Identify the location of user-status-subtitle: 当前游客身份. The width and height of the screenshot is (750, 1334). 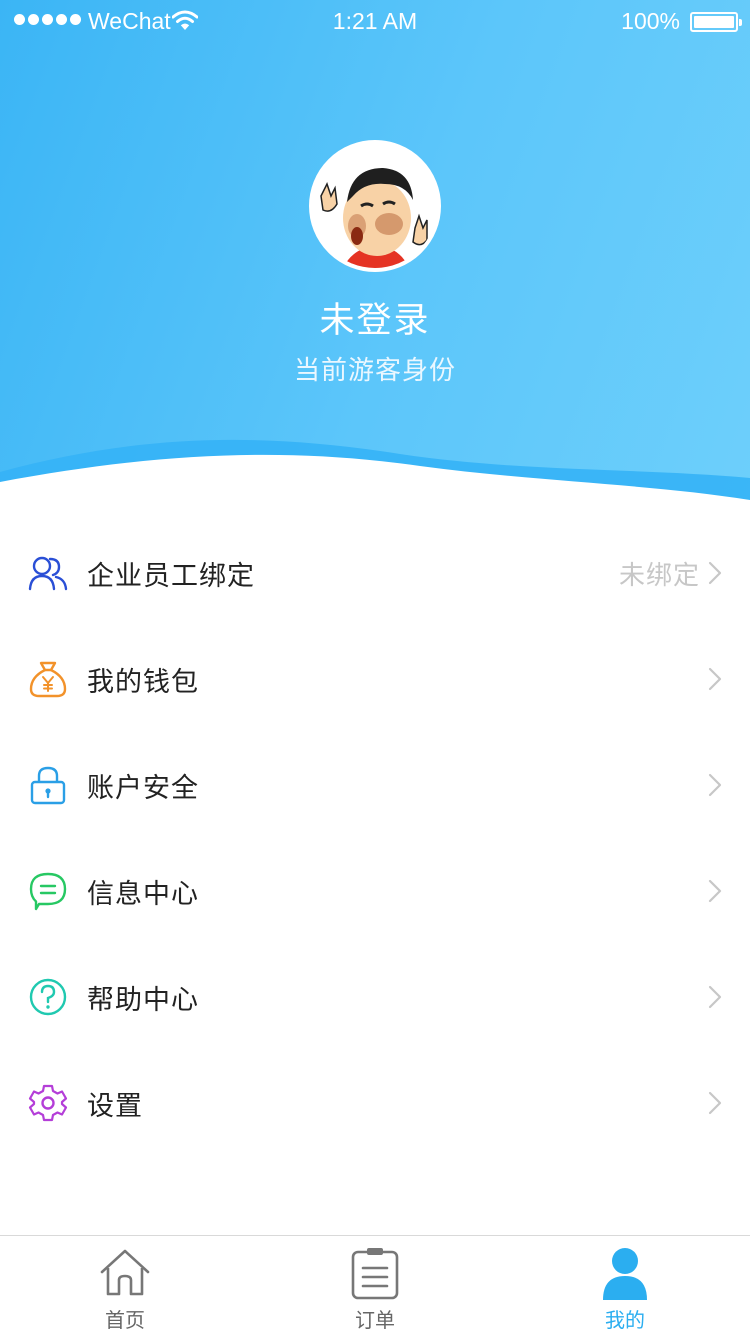
(374, 371).